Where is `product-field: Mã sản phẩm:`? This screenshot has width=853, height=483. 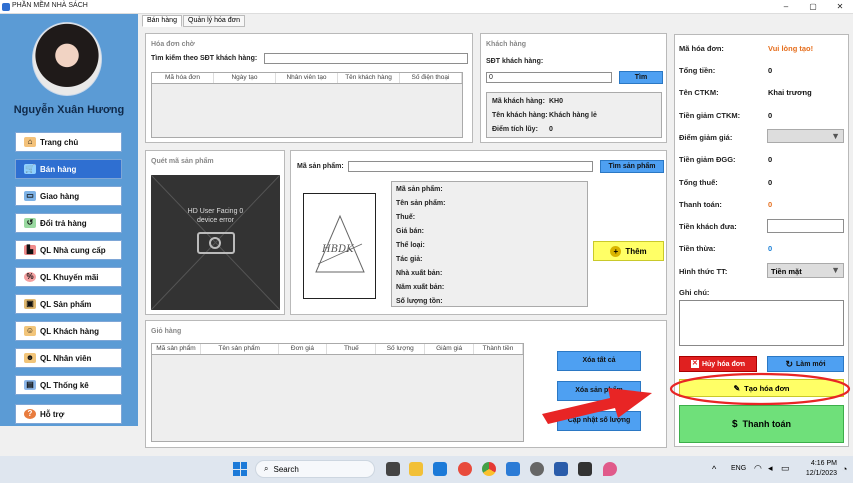
product-field: Mã sản phẩm: is located at coordinates (419, 189).